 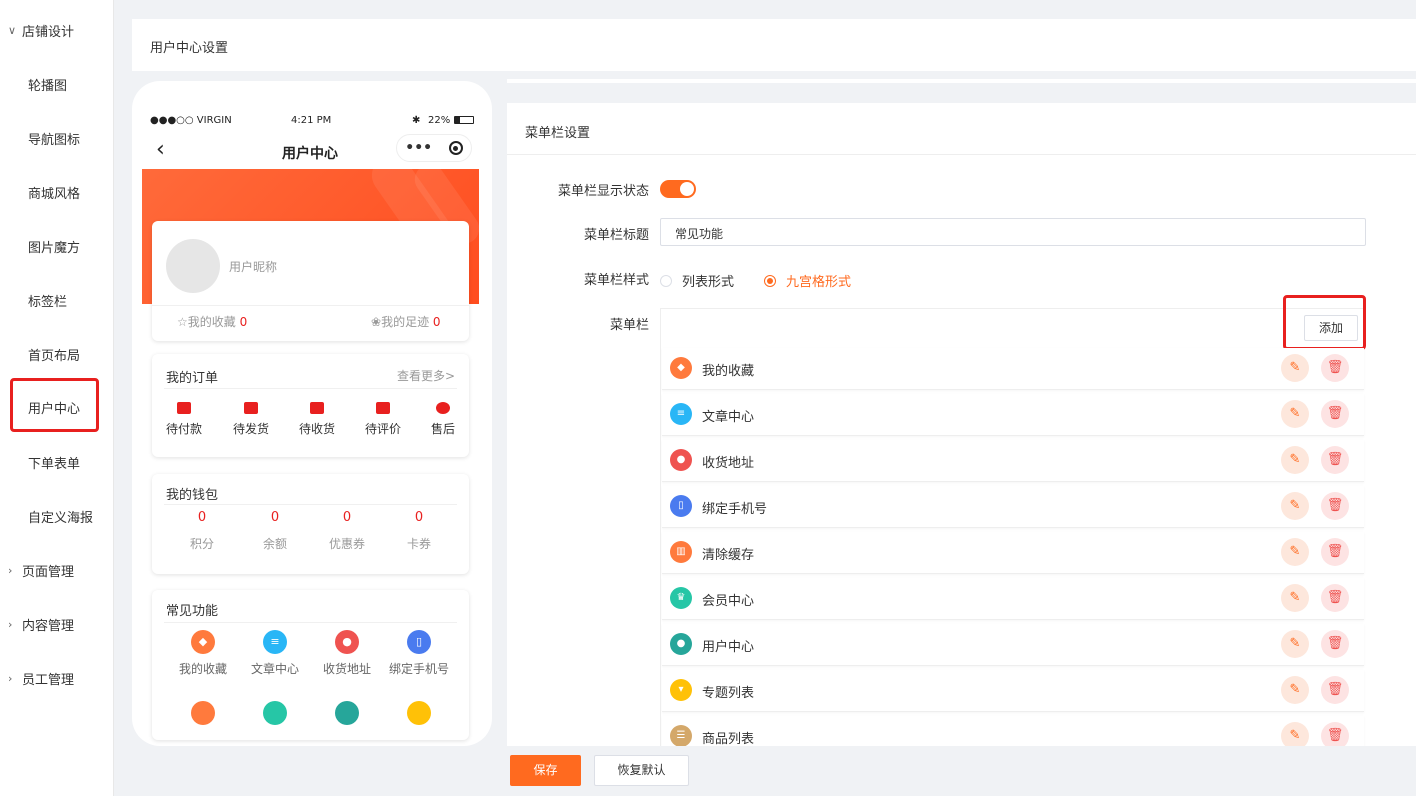 I want to click on menu-title-input: 常见功能, so click(x=1013, y=232).